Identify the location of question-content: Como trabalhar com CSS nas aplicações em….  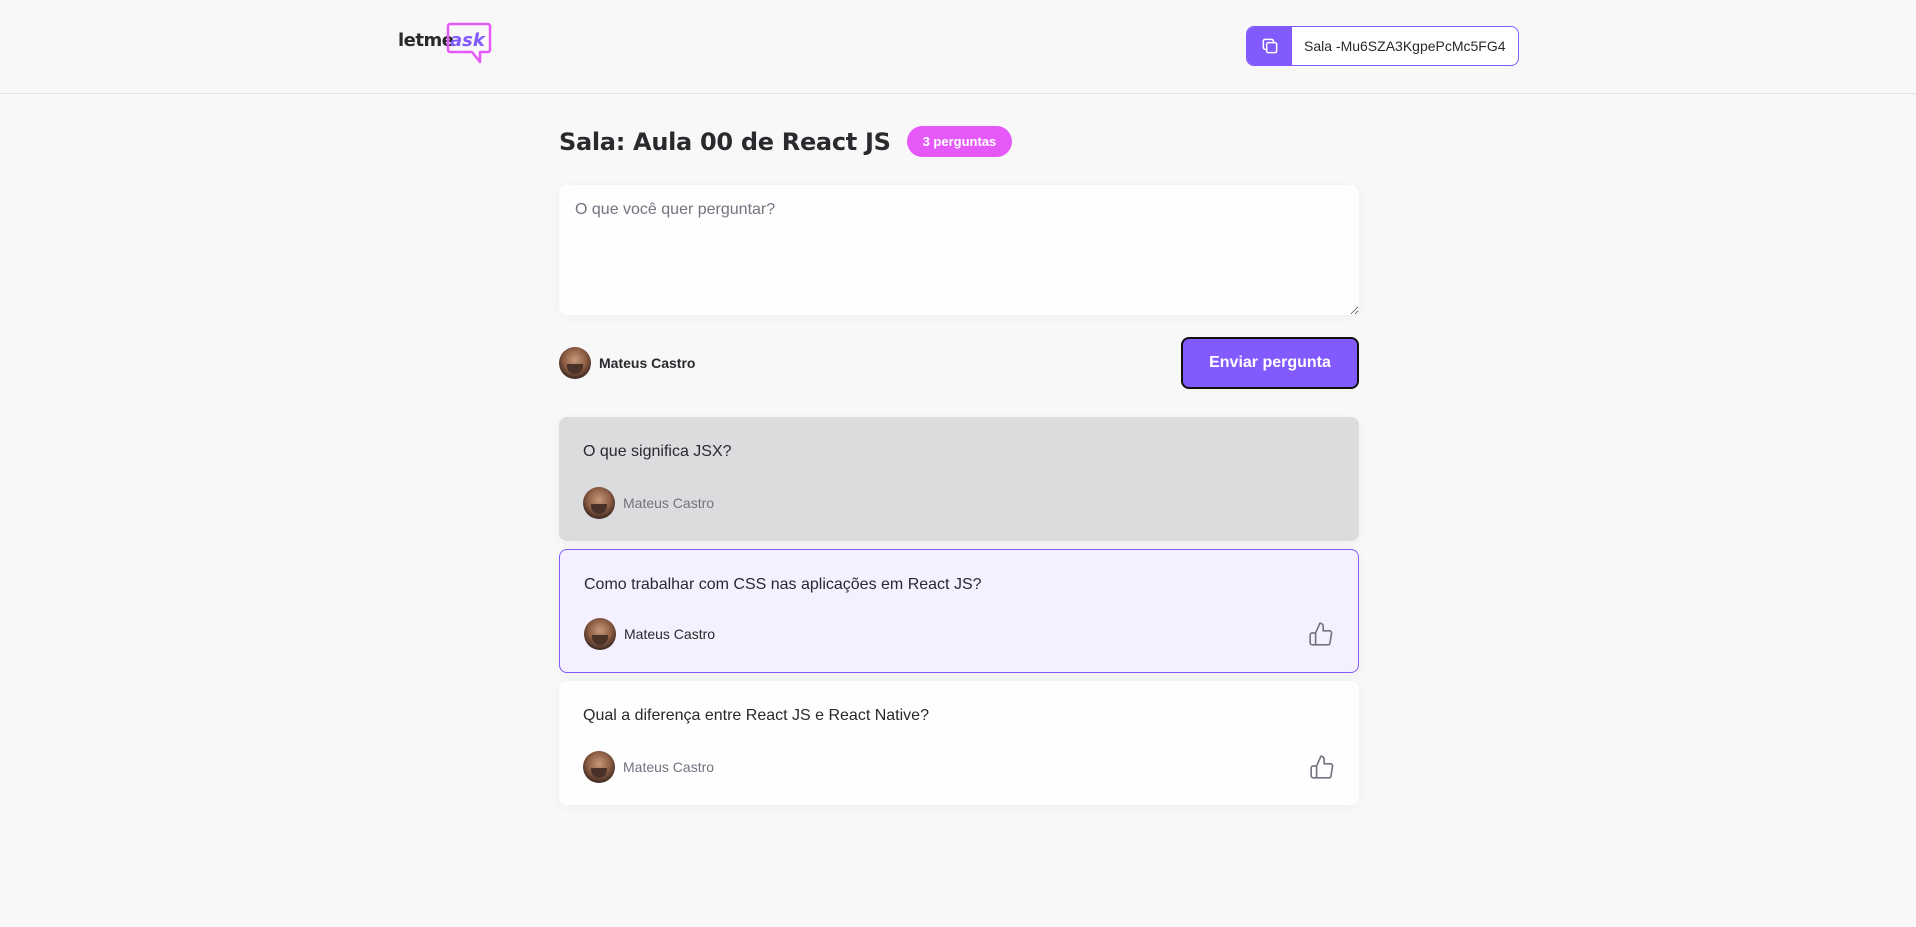
(783, 584).